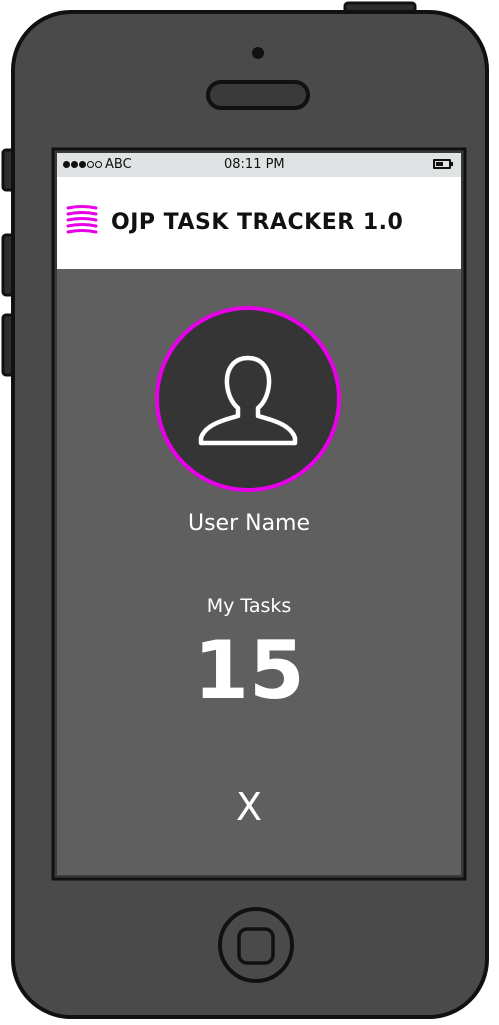  What do you see at coordinates (82, 220) in the screenshot?
I see `menu-icon` at bounding box center [82, 220].